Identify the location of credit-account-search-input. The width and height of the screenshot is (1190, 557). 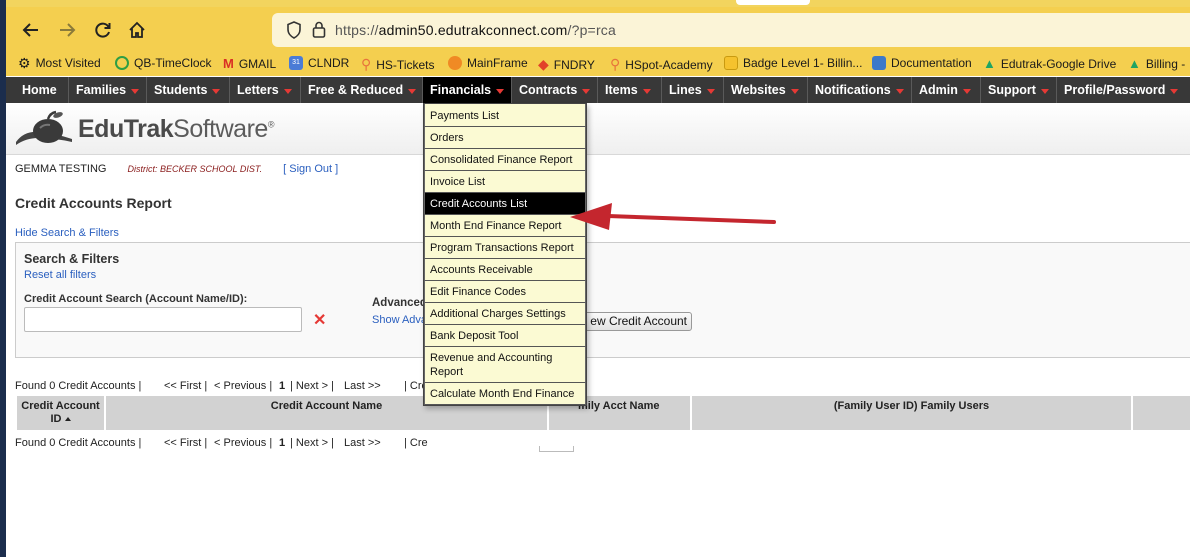
(163, 319).